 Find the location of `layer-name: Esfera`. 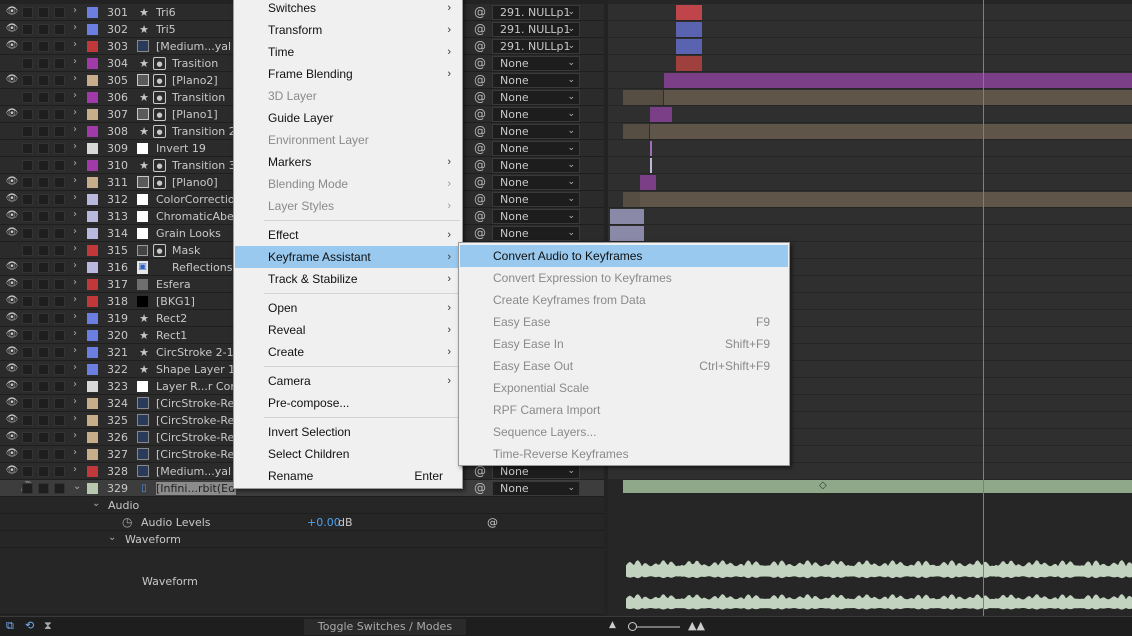

layer-name: Esfera is located at coordinates (196, 284).